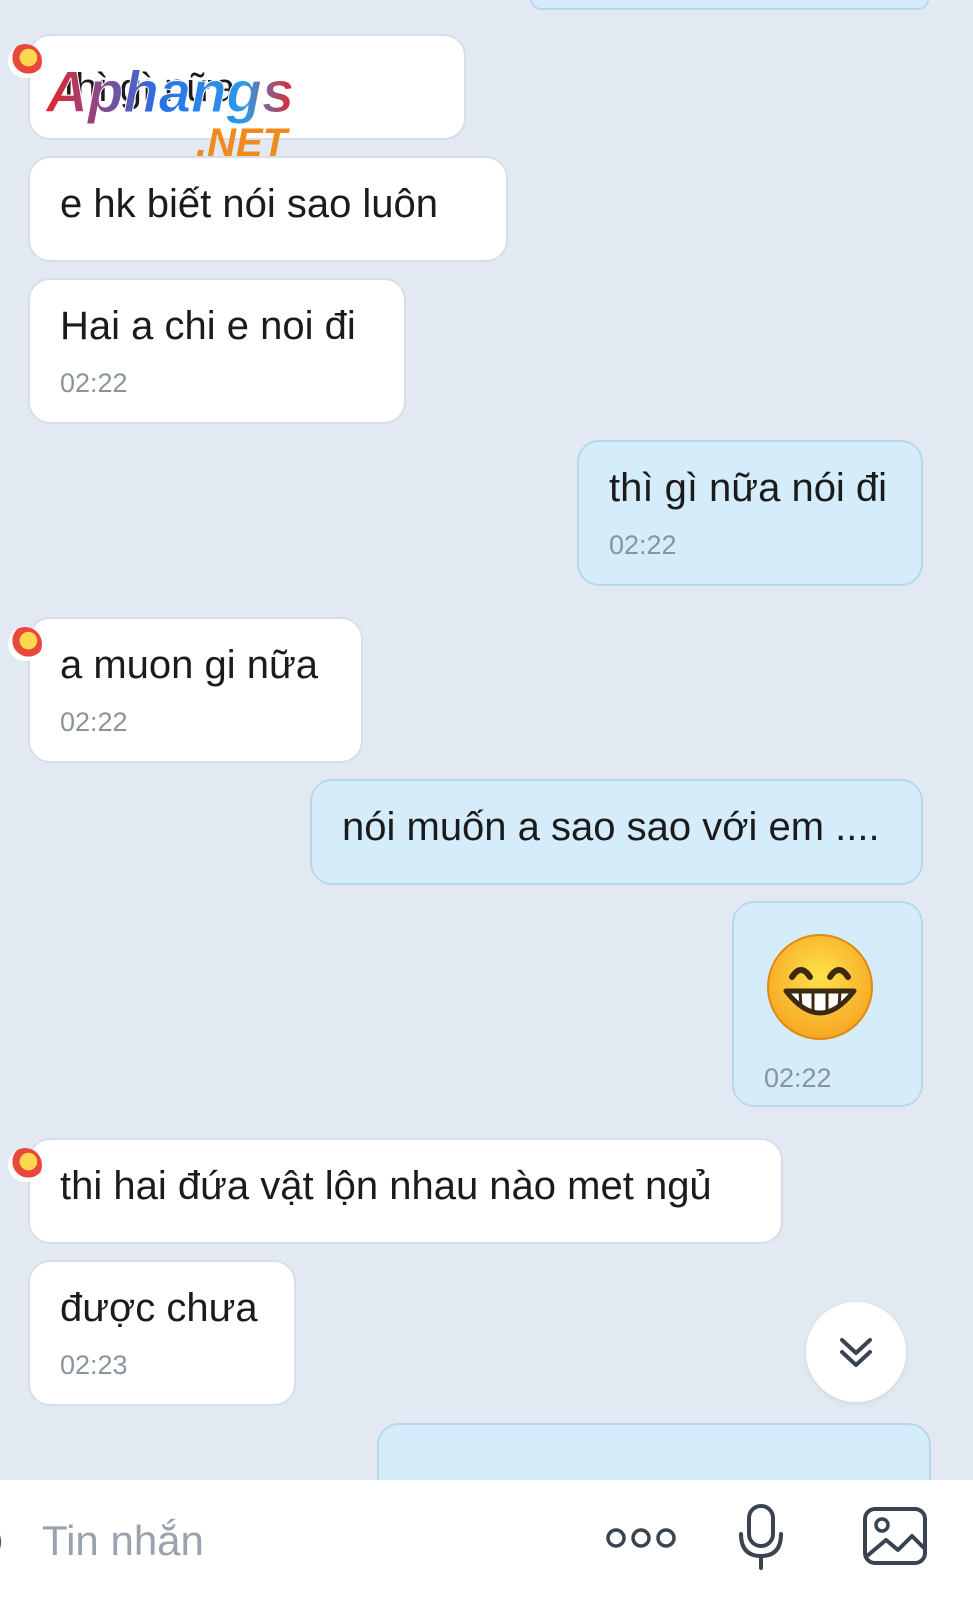  What do you see at coordinates (185, 690) in the screenshot?
I see `incoming-message: a muon gi nữa 02:22` at bounding box center [185, 690].